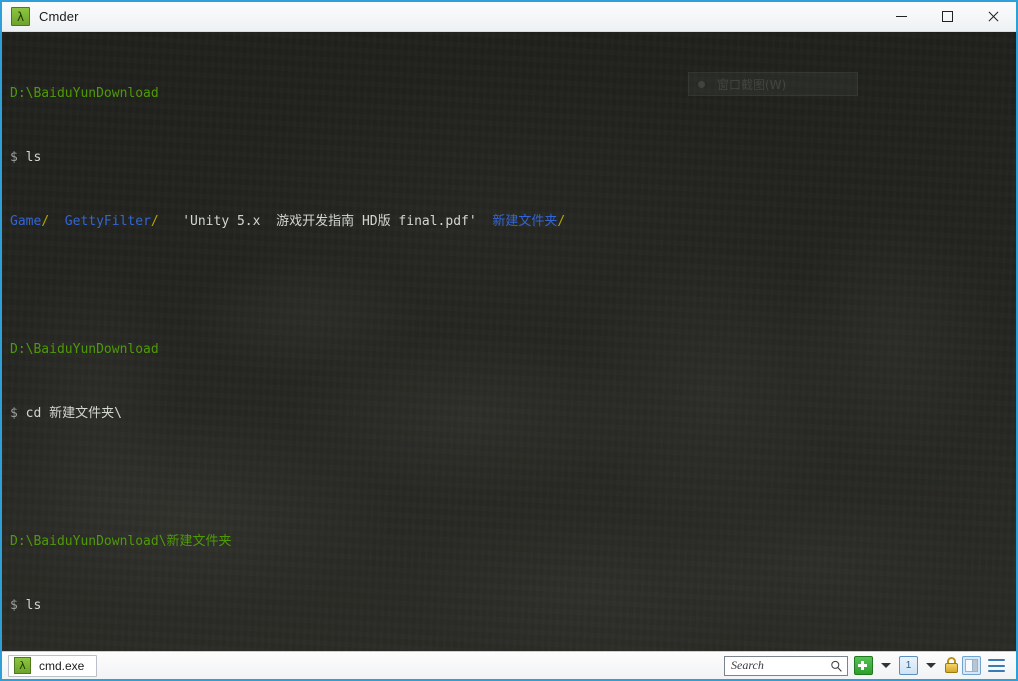 The height and width of the screenshot is (681, 1018). Describe the element at coordinates (525, 221) in the screenshot. I see `dir-entry-new-folder: 新建文件夹` at that location.